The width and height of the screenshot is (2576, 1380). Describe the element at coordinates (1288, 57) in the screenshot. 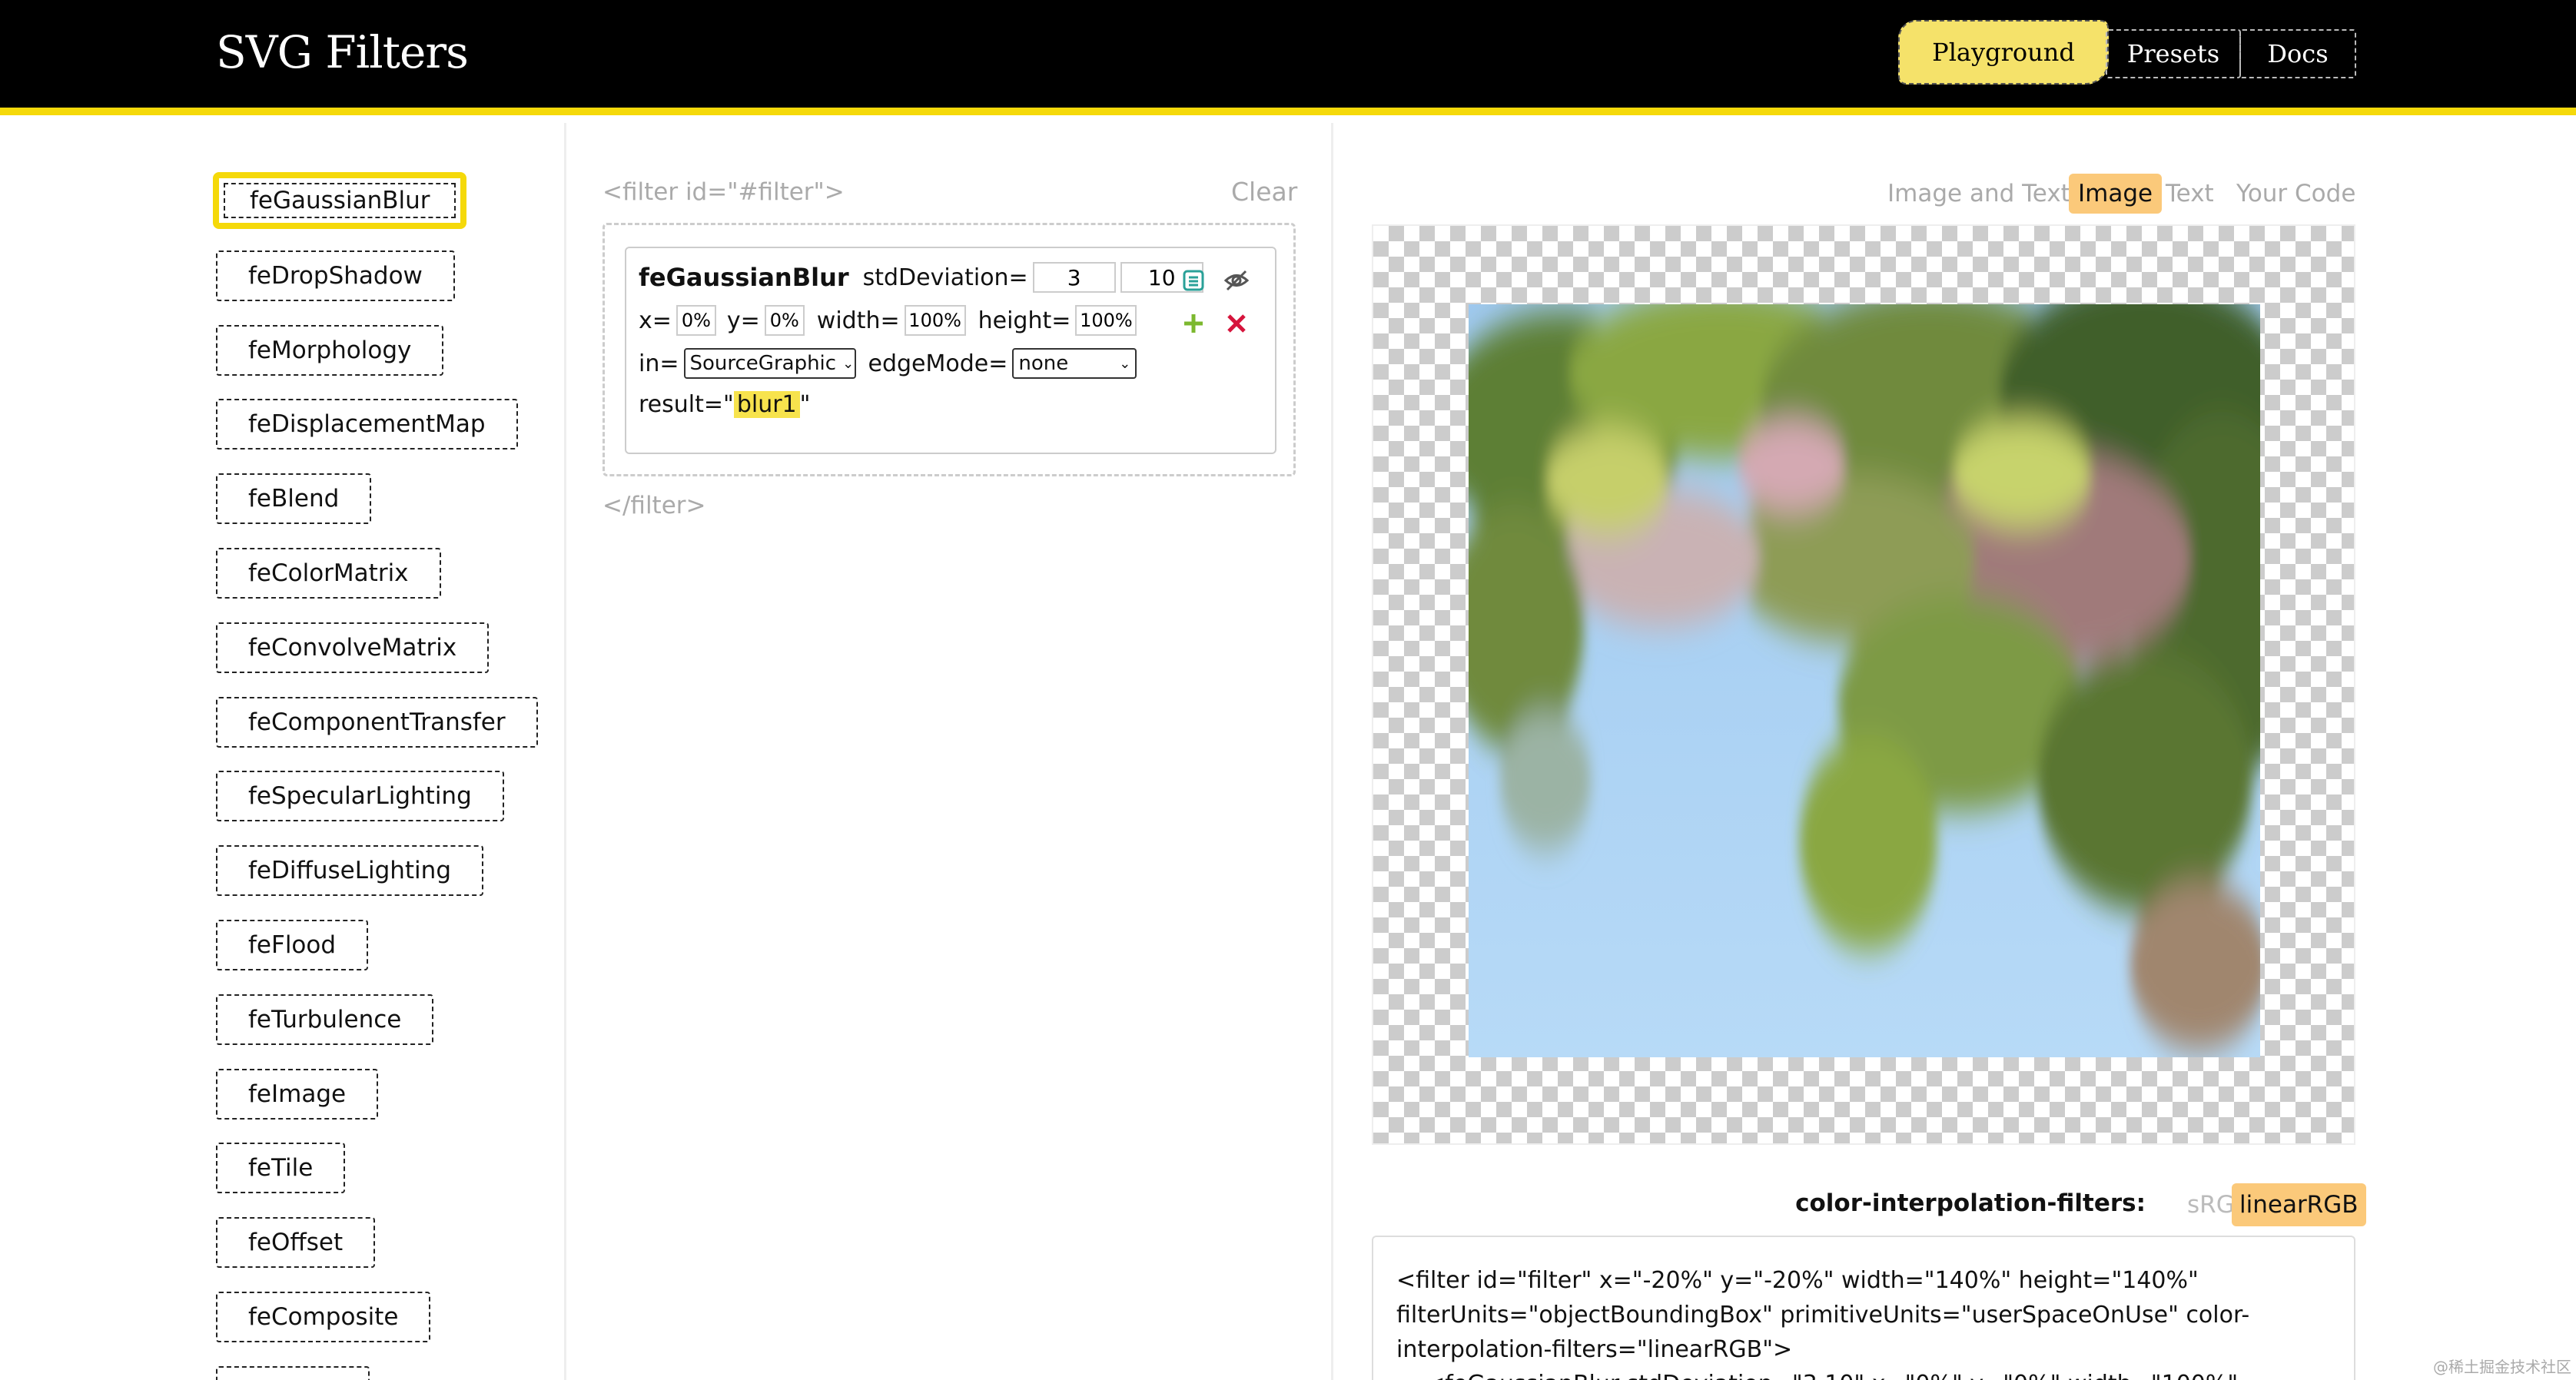

I see `top-header: SVG Filters Playground Presets Docs` at that location.